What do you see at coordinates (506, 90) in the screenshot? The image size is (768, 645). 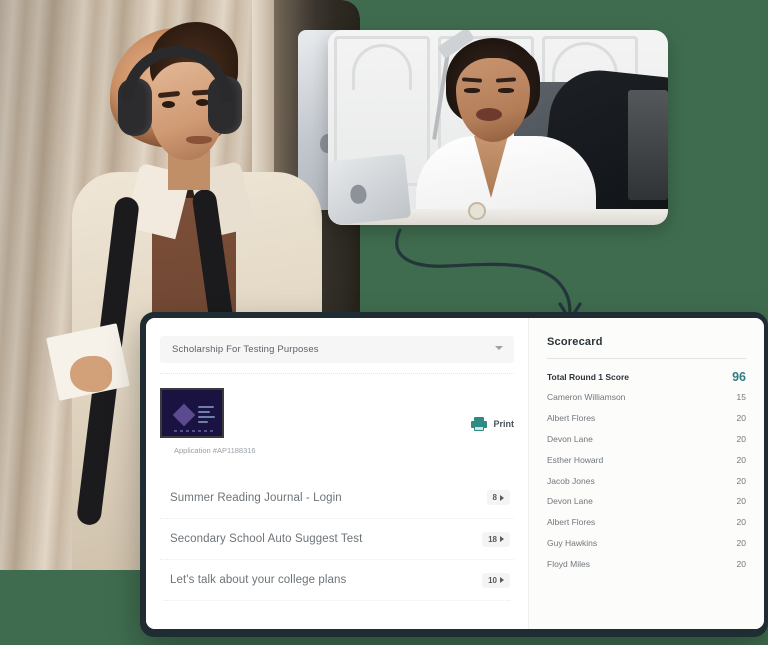 I see `counselor-eye-right` at bounding box center [506, 90].